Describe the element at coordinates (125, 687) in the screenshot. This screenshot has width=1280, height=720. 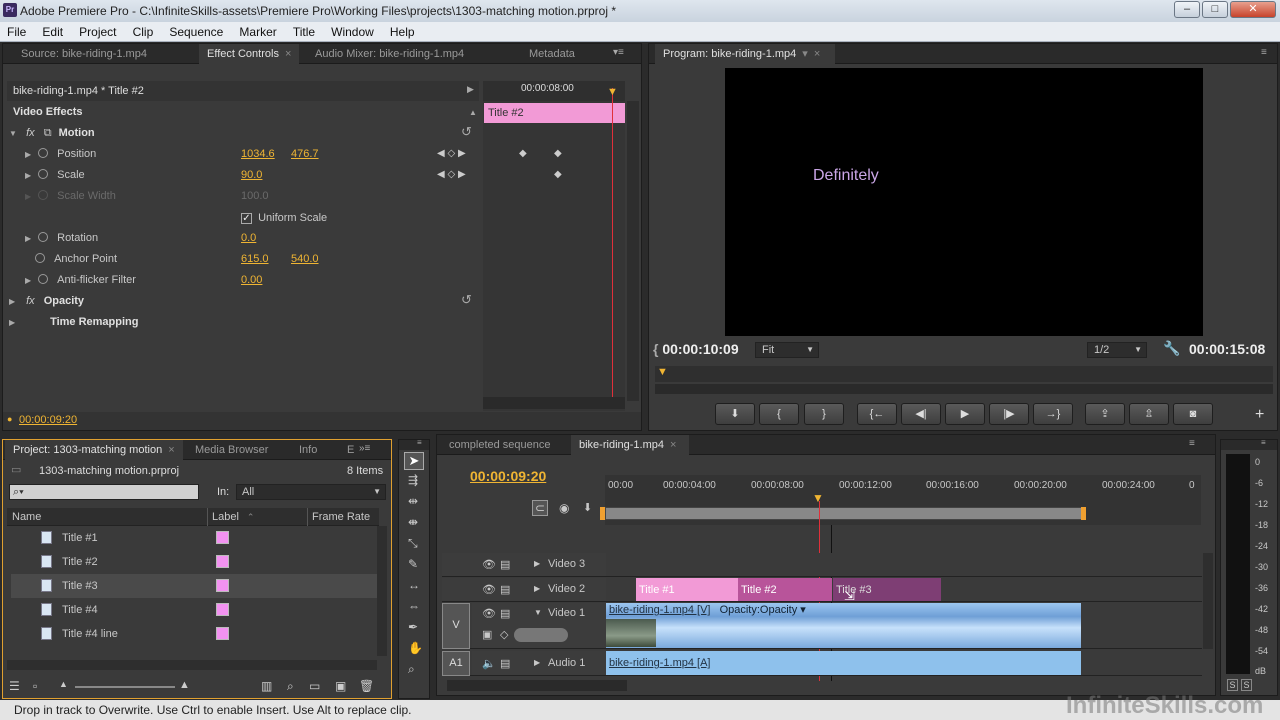
I see `zoom-slider` at that location.